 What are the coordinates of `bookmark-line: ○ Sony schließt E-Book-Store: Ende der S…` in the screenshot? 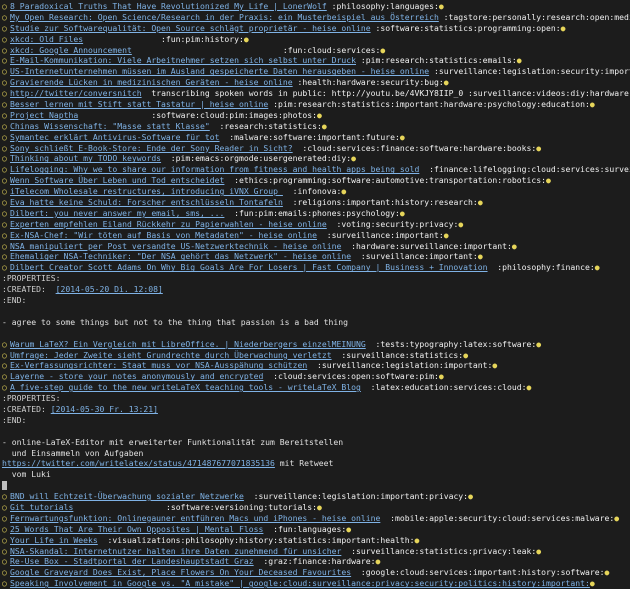 It's located at (315, 148).